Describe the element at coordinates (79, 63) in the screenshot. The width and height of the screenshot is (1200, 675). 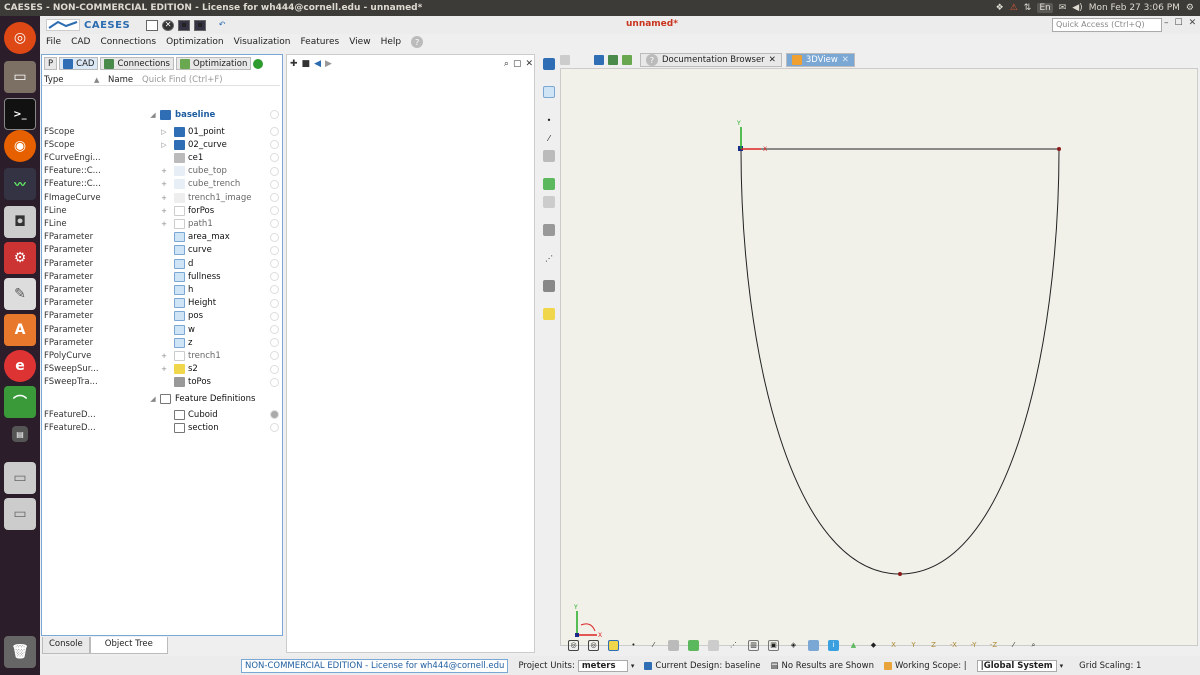
I see `tab-cad: CAD` at that location.